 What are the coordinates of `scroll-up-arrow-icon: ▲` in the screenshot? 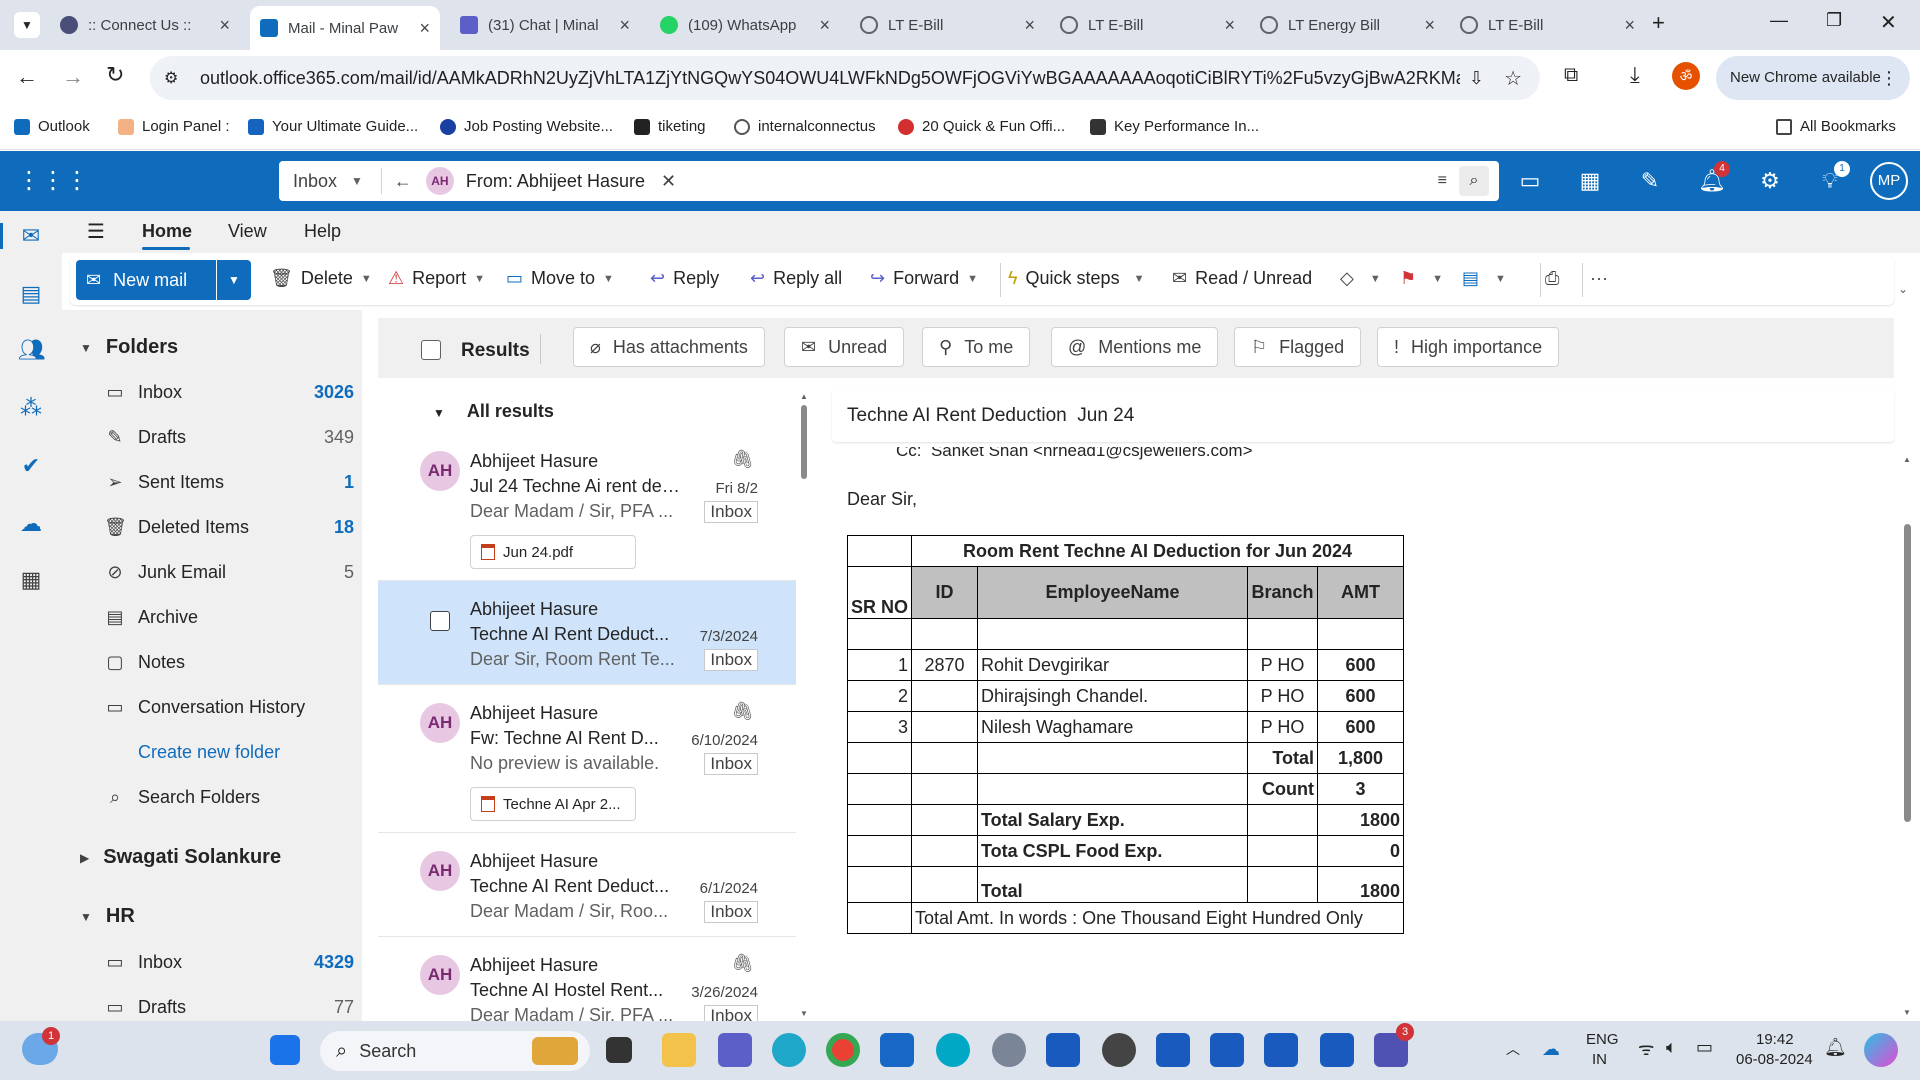 It's located at (804, 396).